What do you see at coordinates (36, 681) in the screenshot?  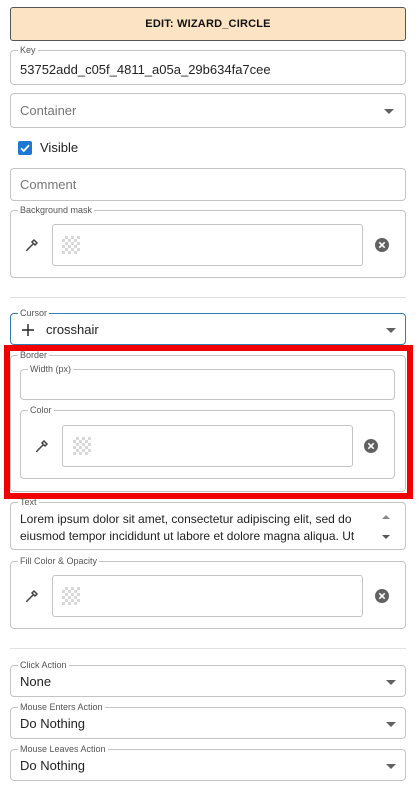 I see `click-action-value: None` at bounding box center [36, 681].